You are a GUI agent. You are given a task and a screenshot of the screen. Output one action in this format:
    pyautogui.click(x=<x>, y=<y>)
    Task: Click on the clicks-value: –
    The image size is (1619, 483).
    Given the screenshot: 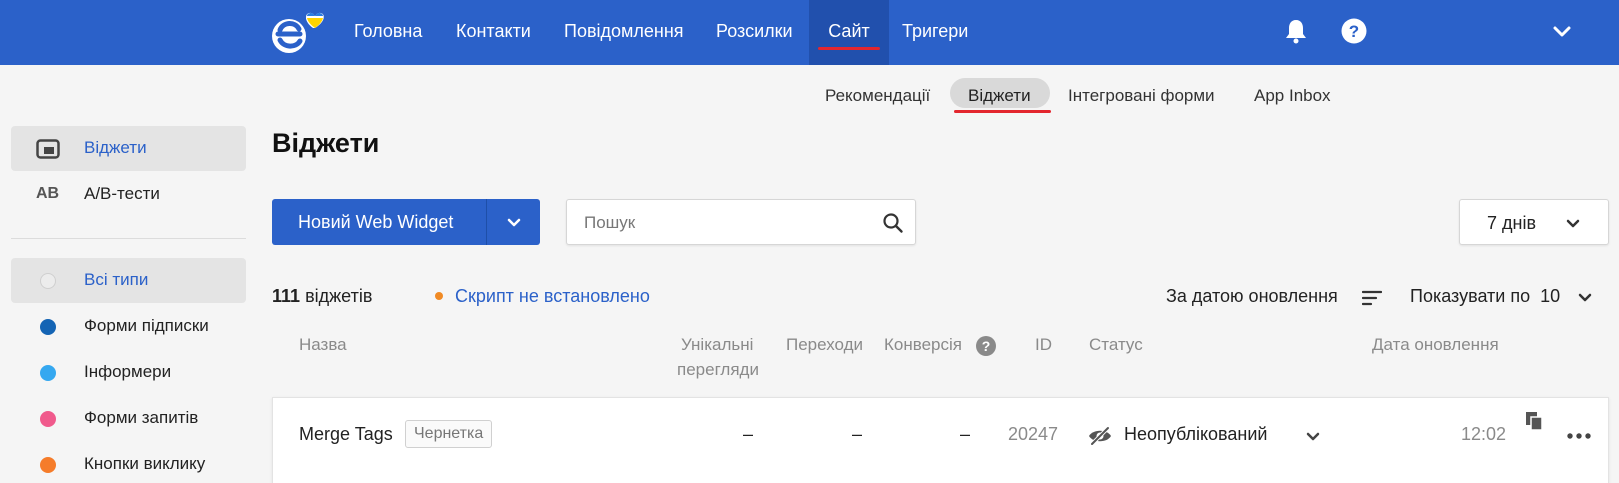 What is the action you would take?
    pyautogui.click(x=857, y=434)
    